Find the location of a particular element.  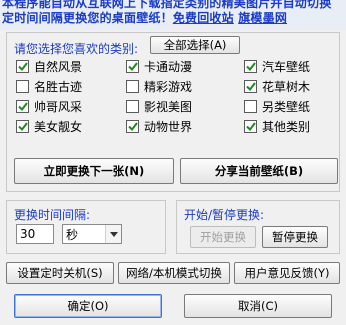

category-checkbox-item: 卡通动漫 is located at coordinates (159, 66).